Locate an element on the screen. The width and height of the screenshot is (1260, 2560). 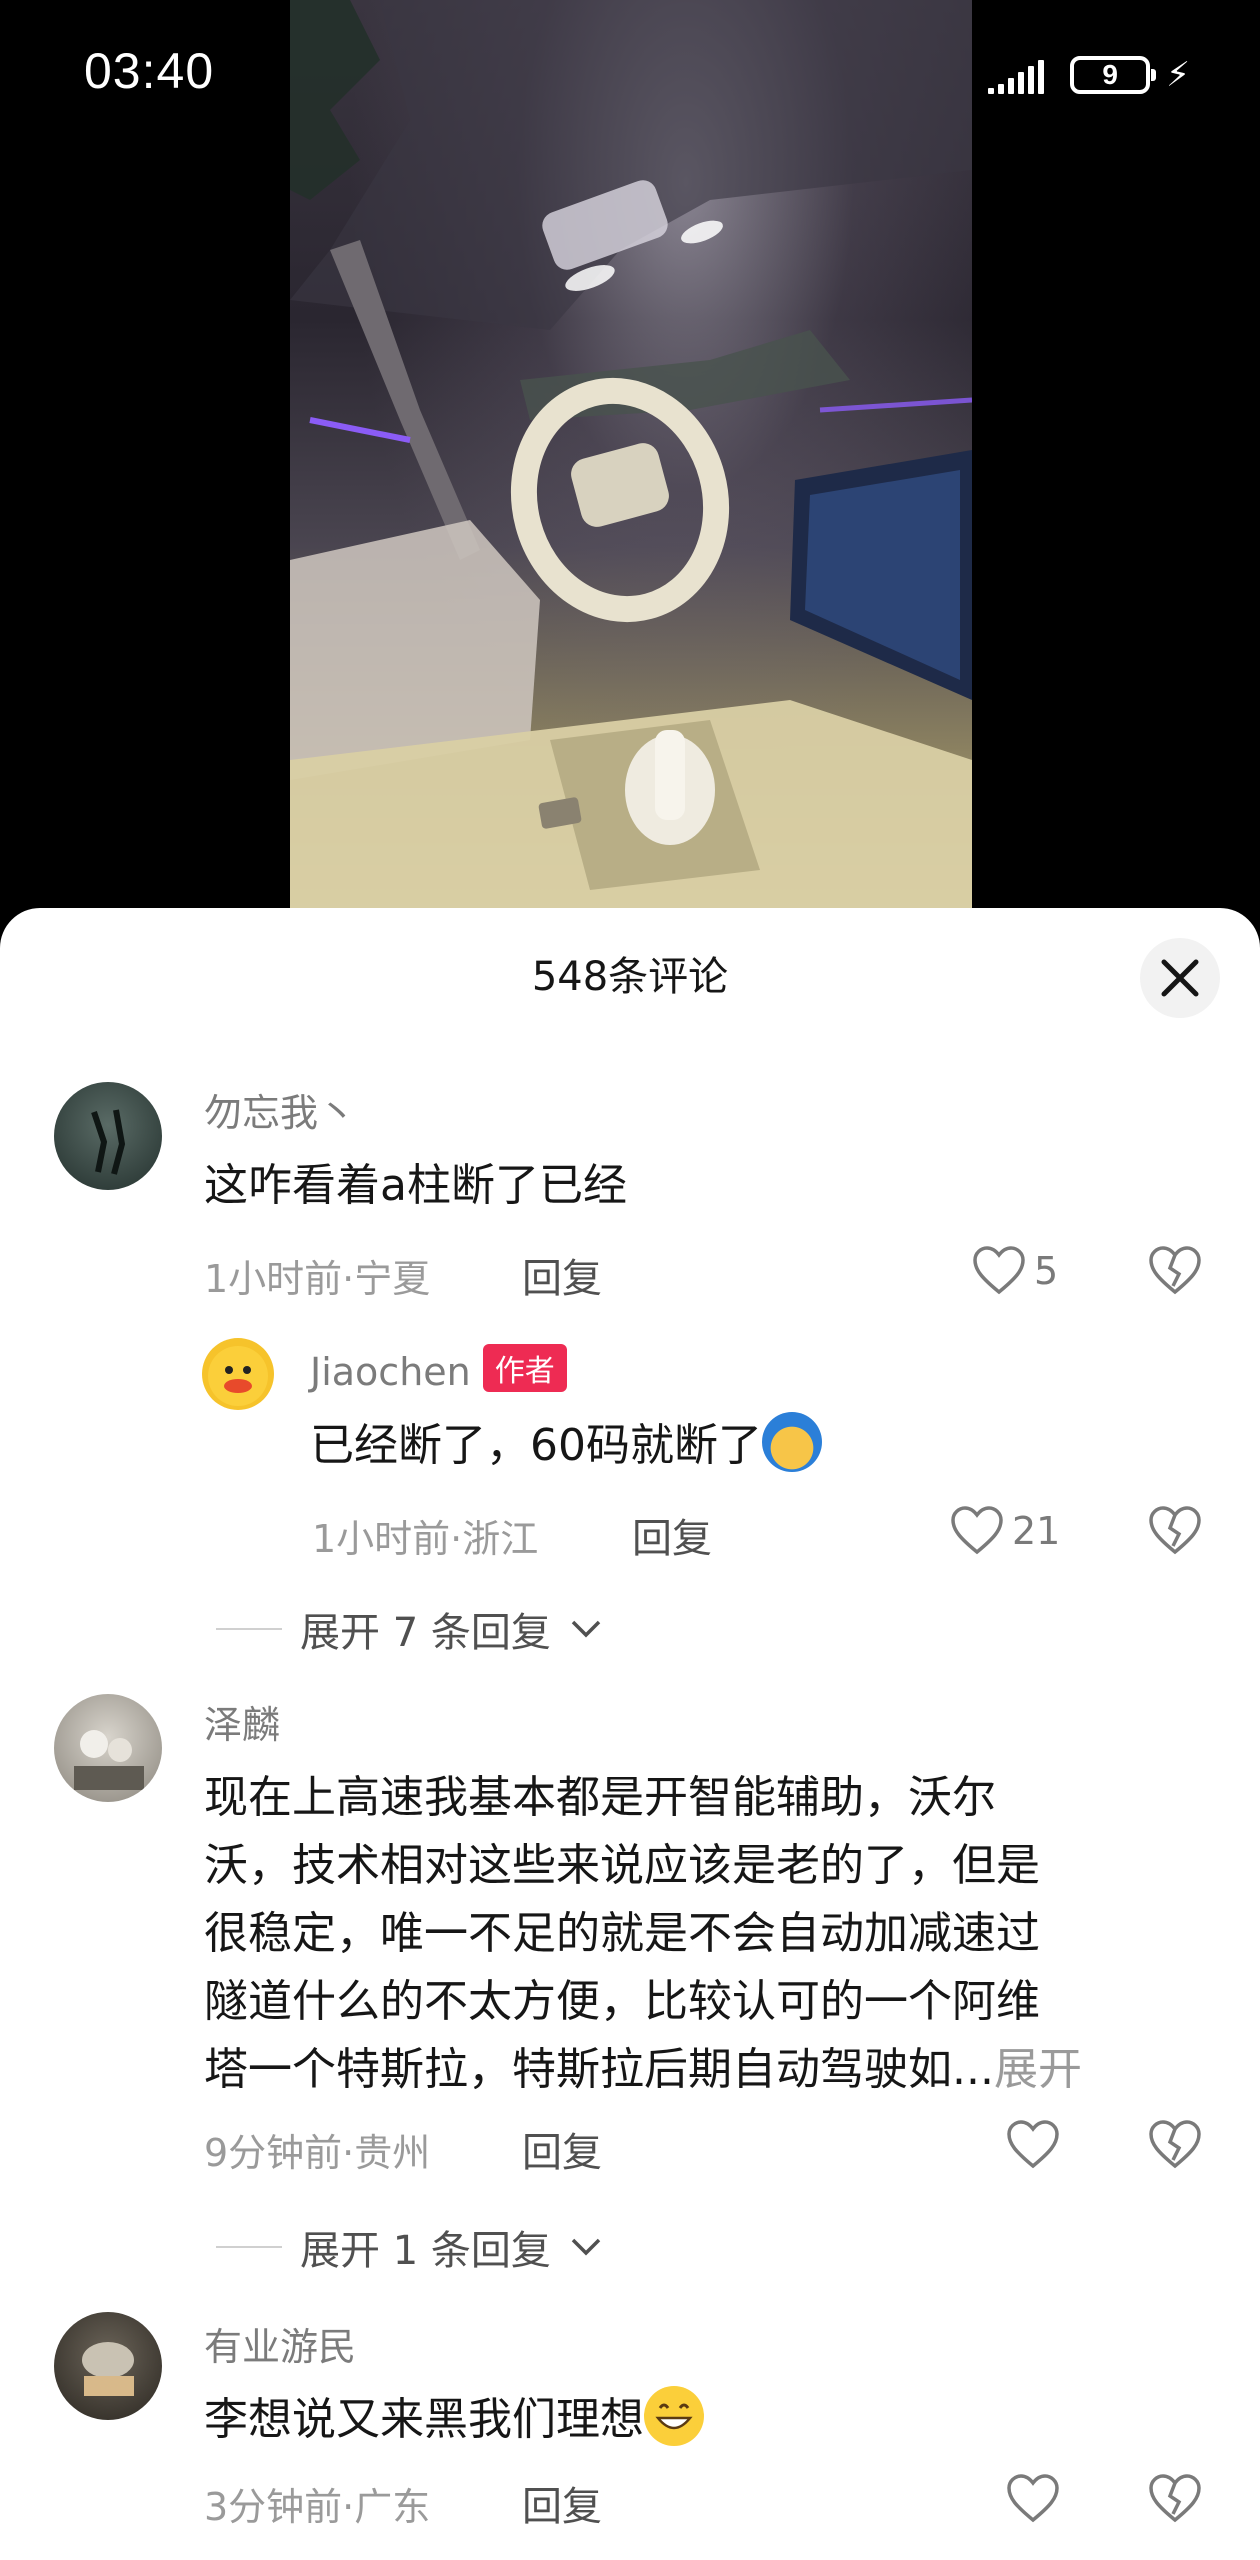
close-button is located at coordinates (1180, 978).